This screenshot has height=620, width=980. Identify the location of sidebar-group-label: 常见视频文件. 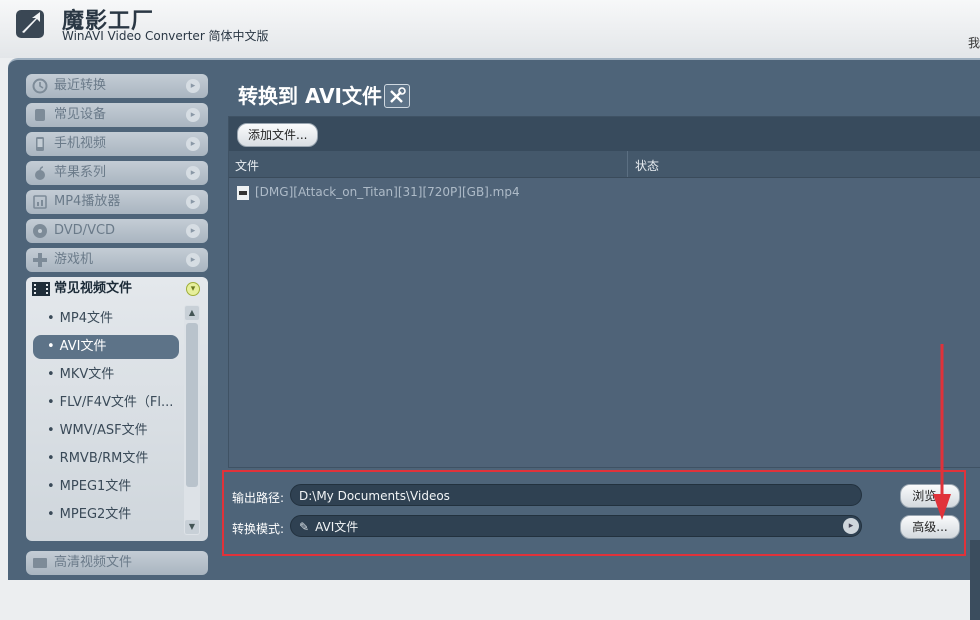
(93, 288).